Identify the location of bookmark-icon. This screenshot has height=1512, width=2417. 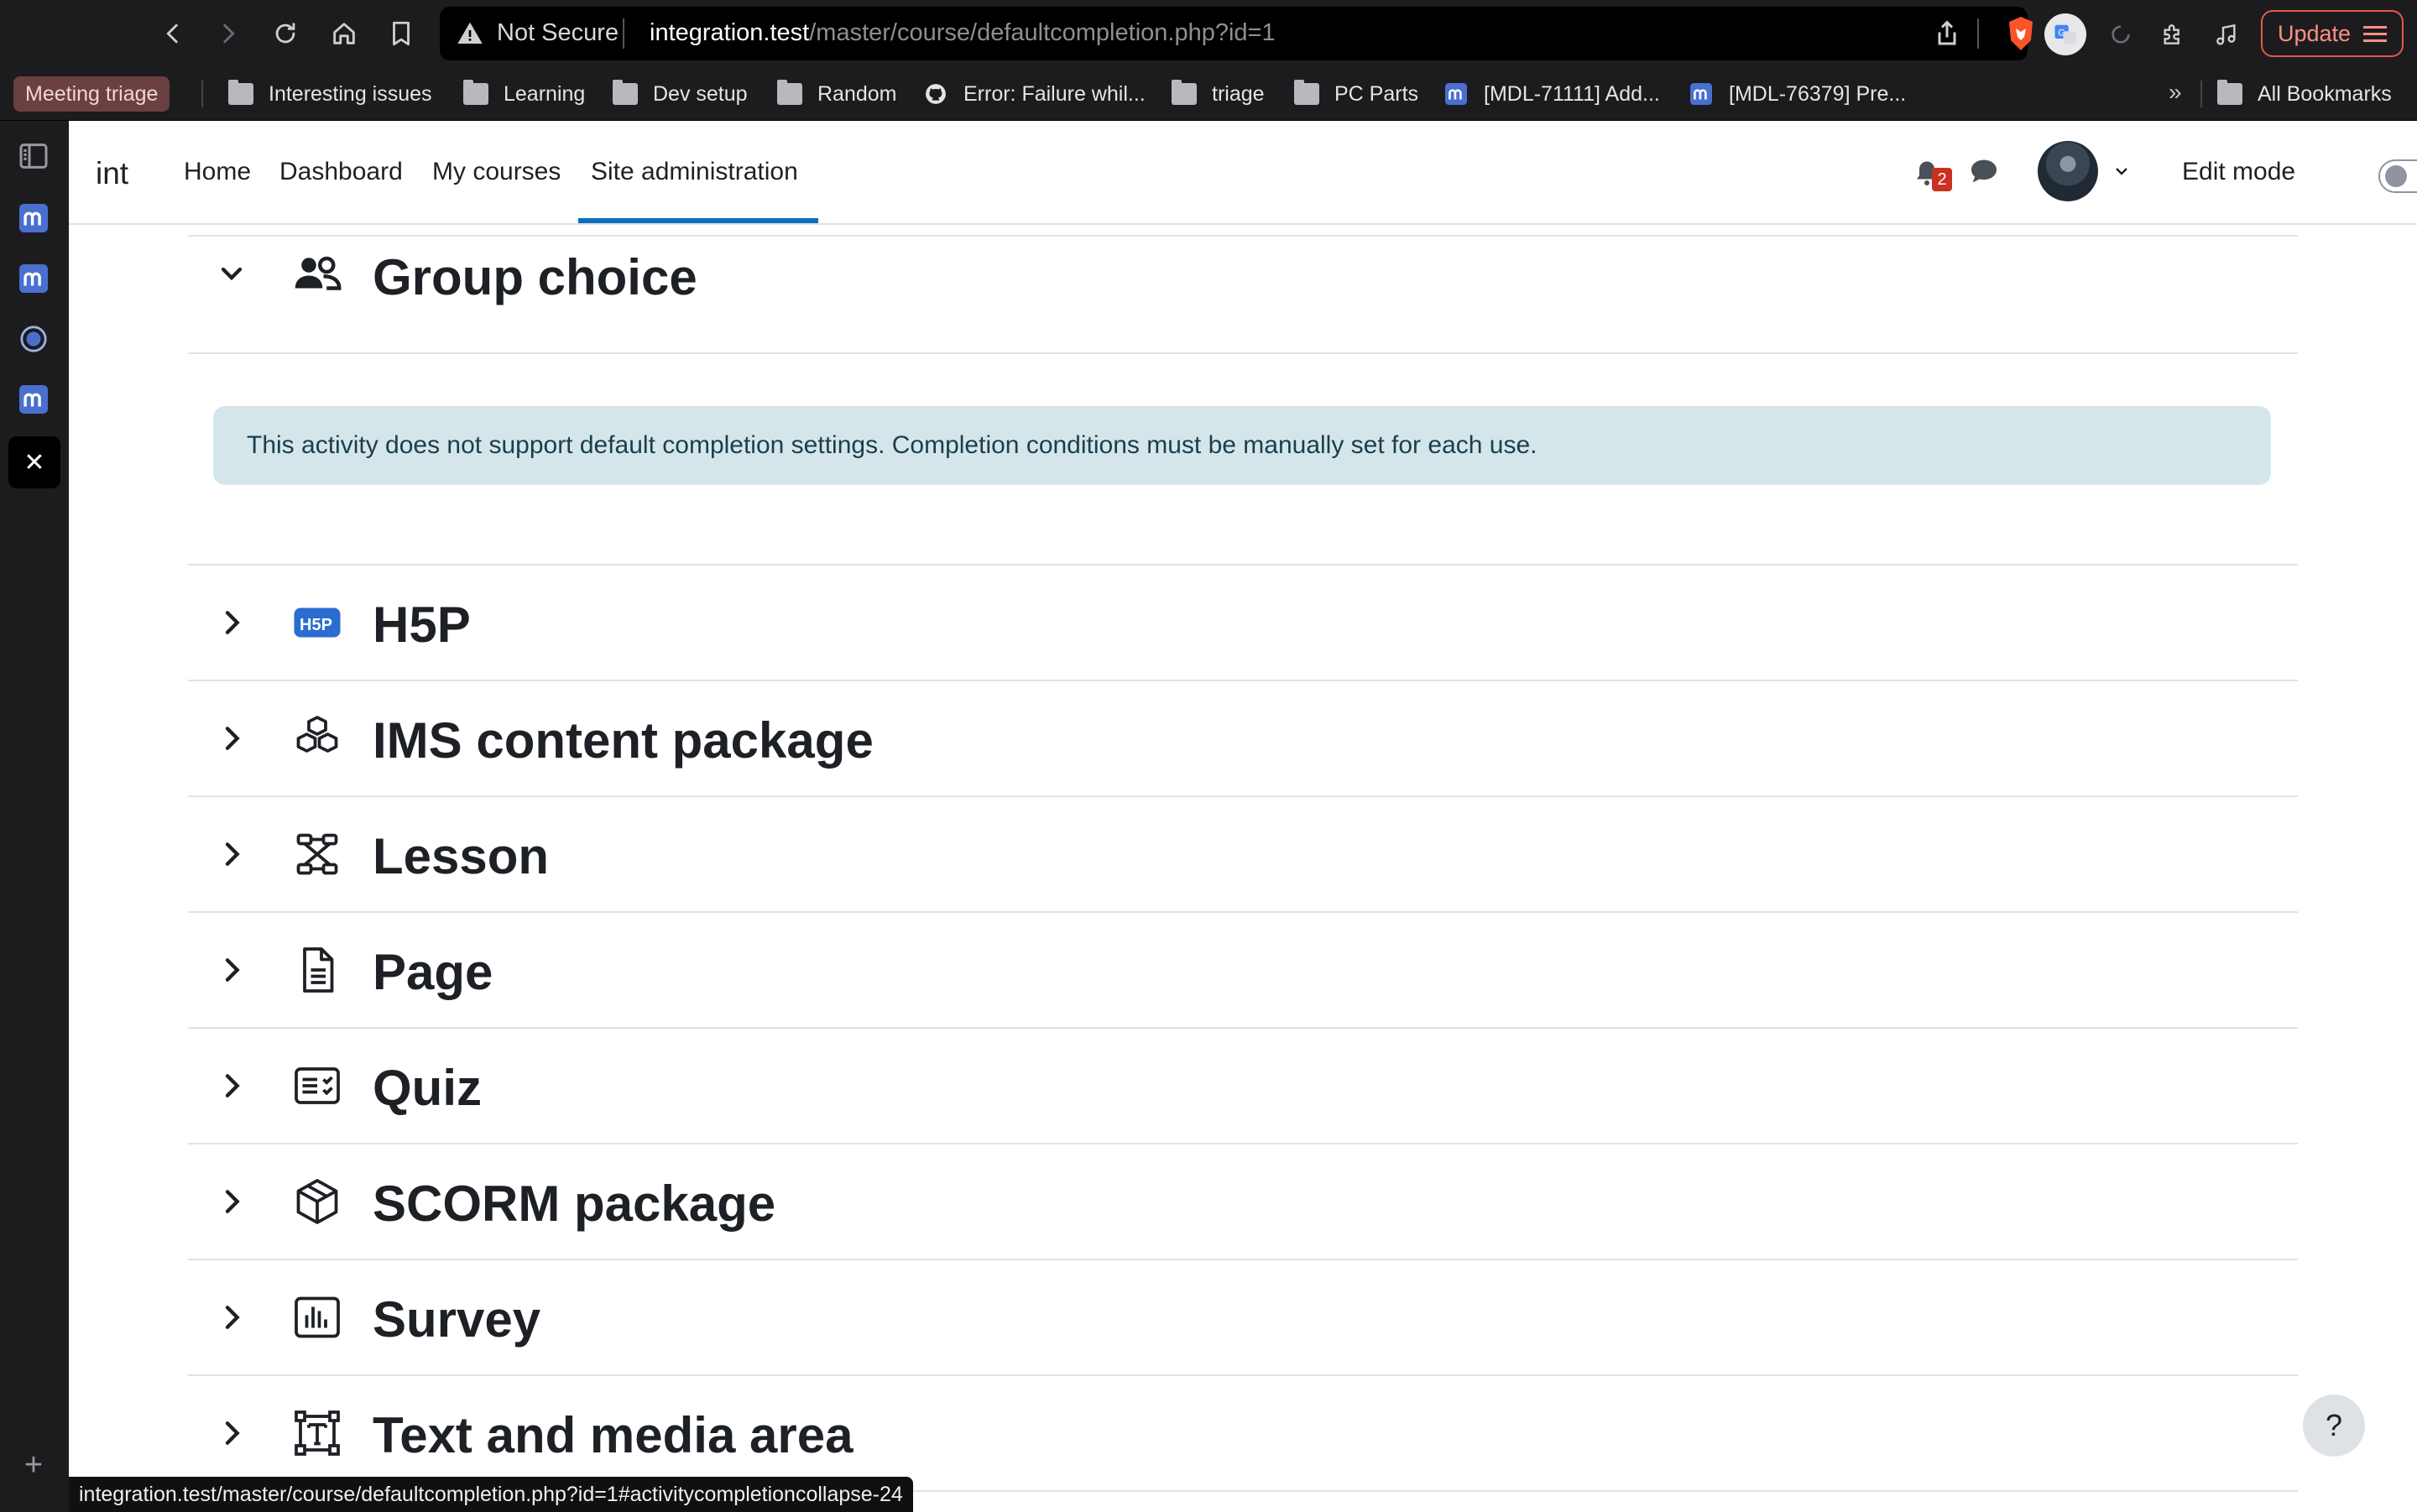
(401, 33).